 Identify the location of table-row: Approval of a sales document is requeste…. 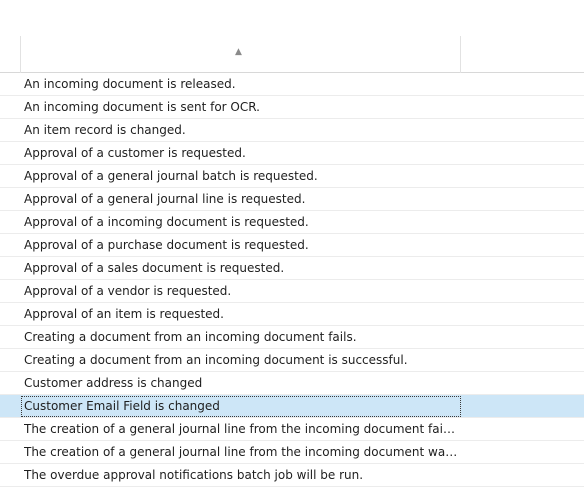
(292, 268).